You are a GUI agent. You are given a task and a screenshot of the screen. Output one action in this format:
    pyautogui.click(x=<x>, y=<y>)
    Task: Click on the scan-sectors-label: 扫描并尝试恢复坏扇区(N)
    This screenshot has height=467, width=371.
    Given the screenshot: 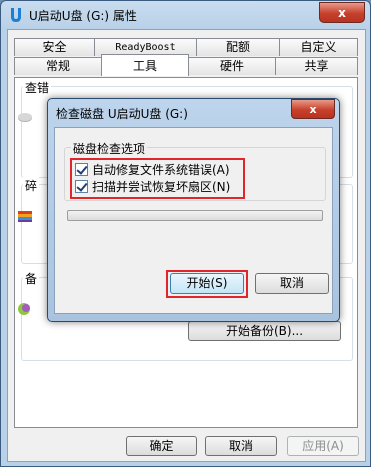 What is the action you would take?
    pyautogui.click(x=161, y=186)
    